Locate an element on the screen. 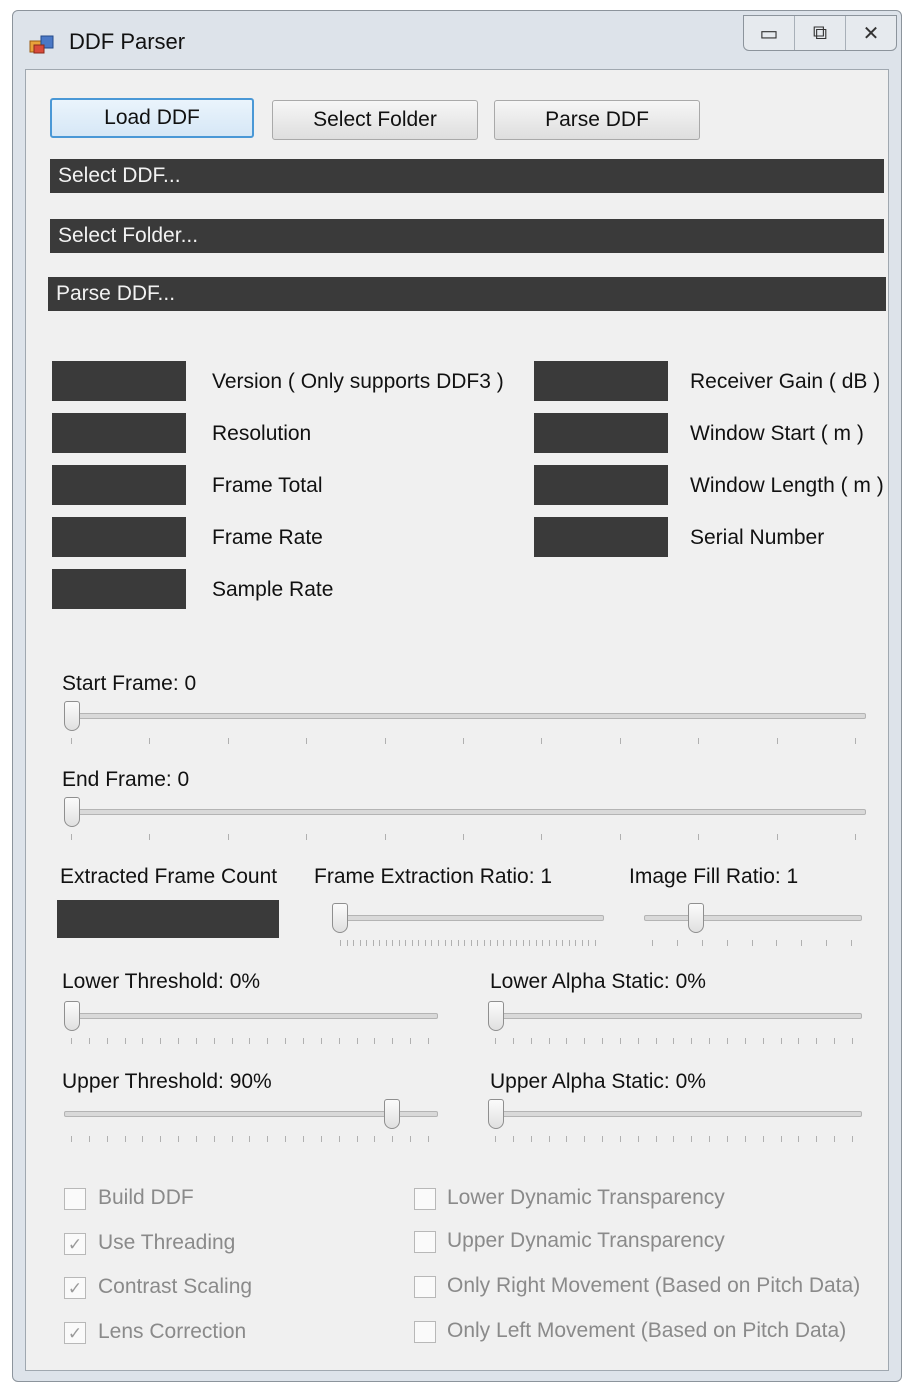 Image resolution: width=906 pixels, height=1389 pixels. lens-correction-label: Lens Correction is located at coordinates (172, 1331).